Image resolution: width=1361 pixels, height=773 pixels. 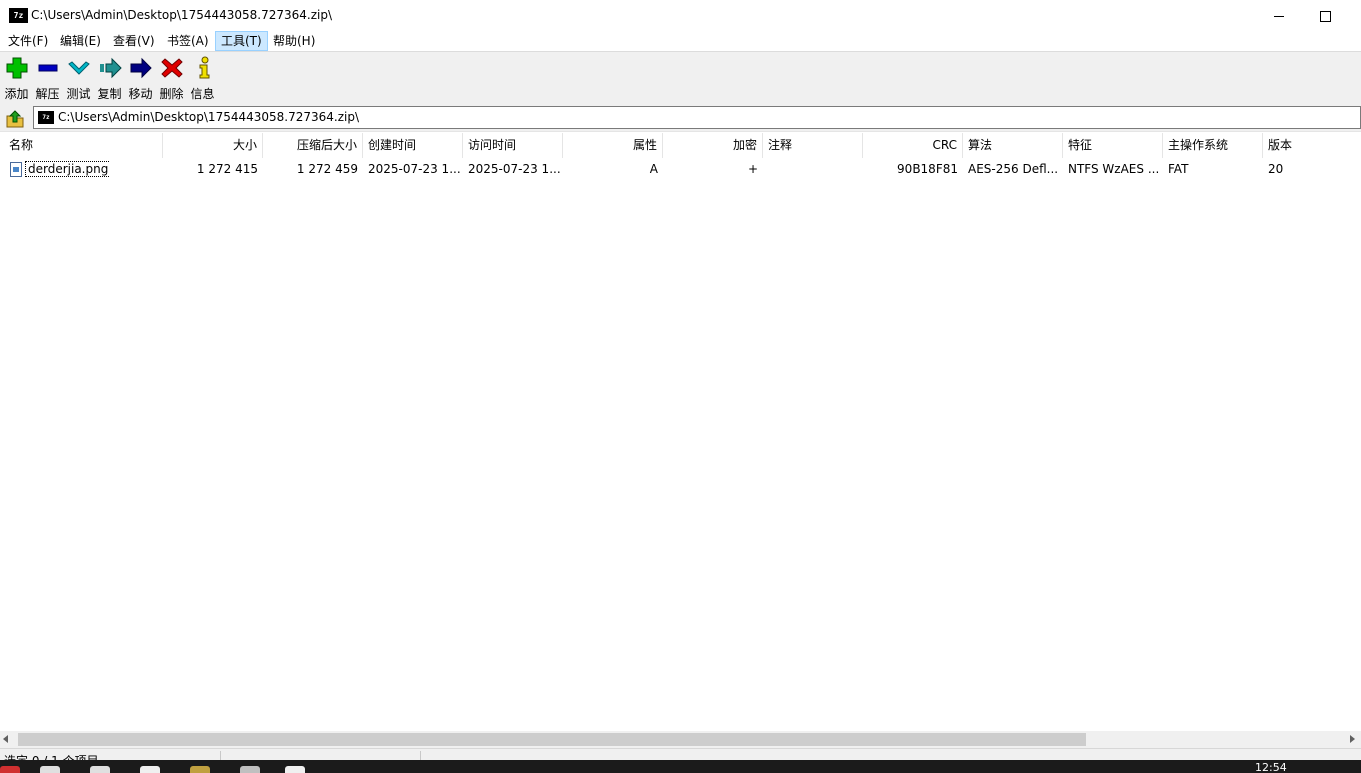 I want to click on menu-file: 文件(F), so click(x=28, y=41).